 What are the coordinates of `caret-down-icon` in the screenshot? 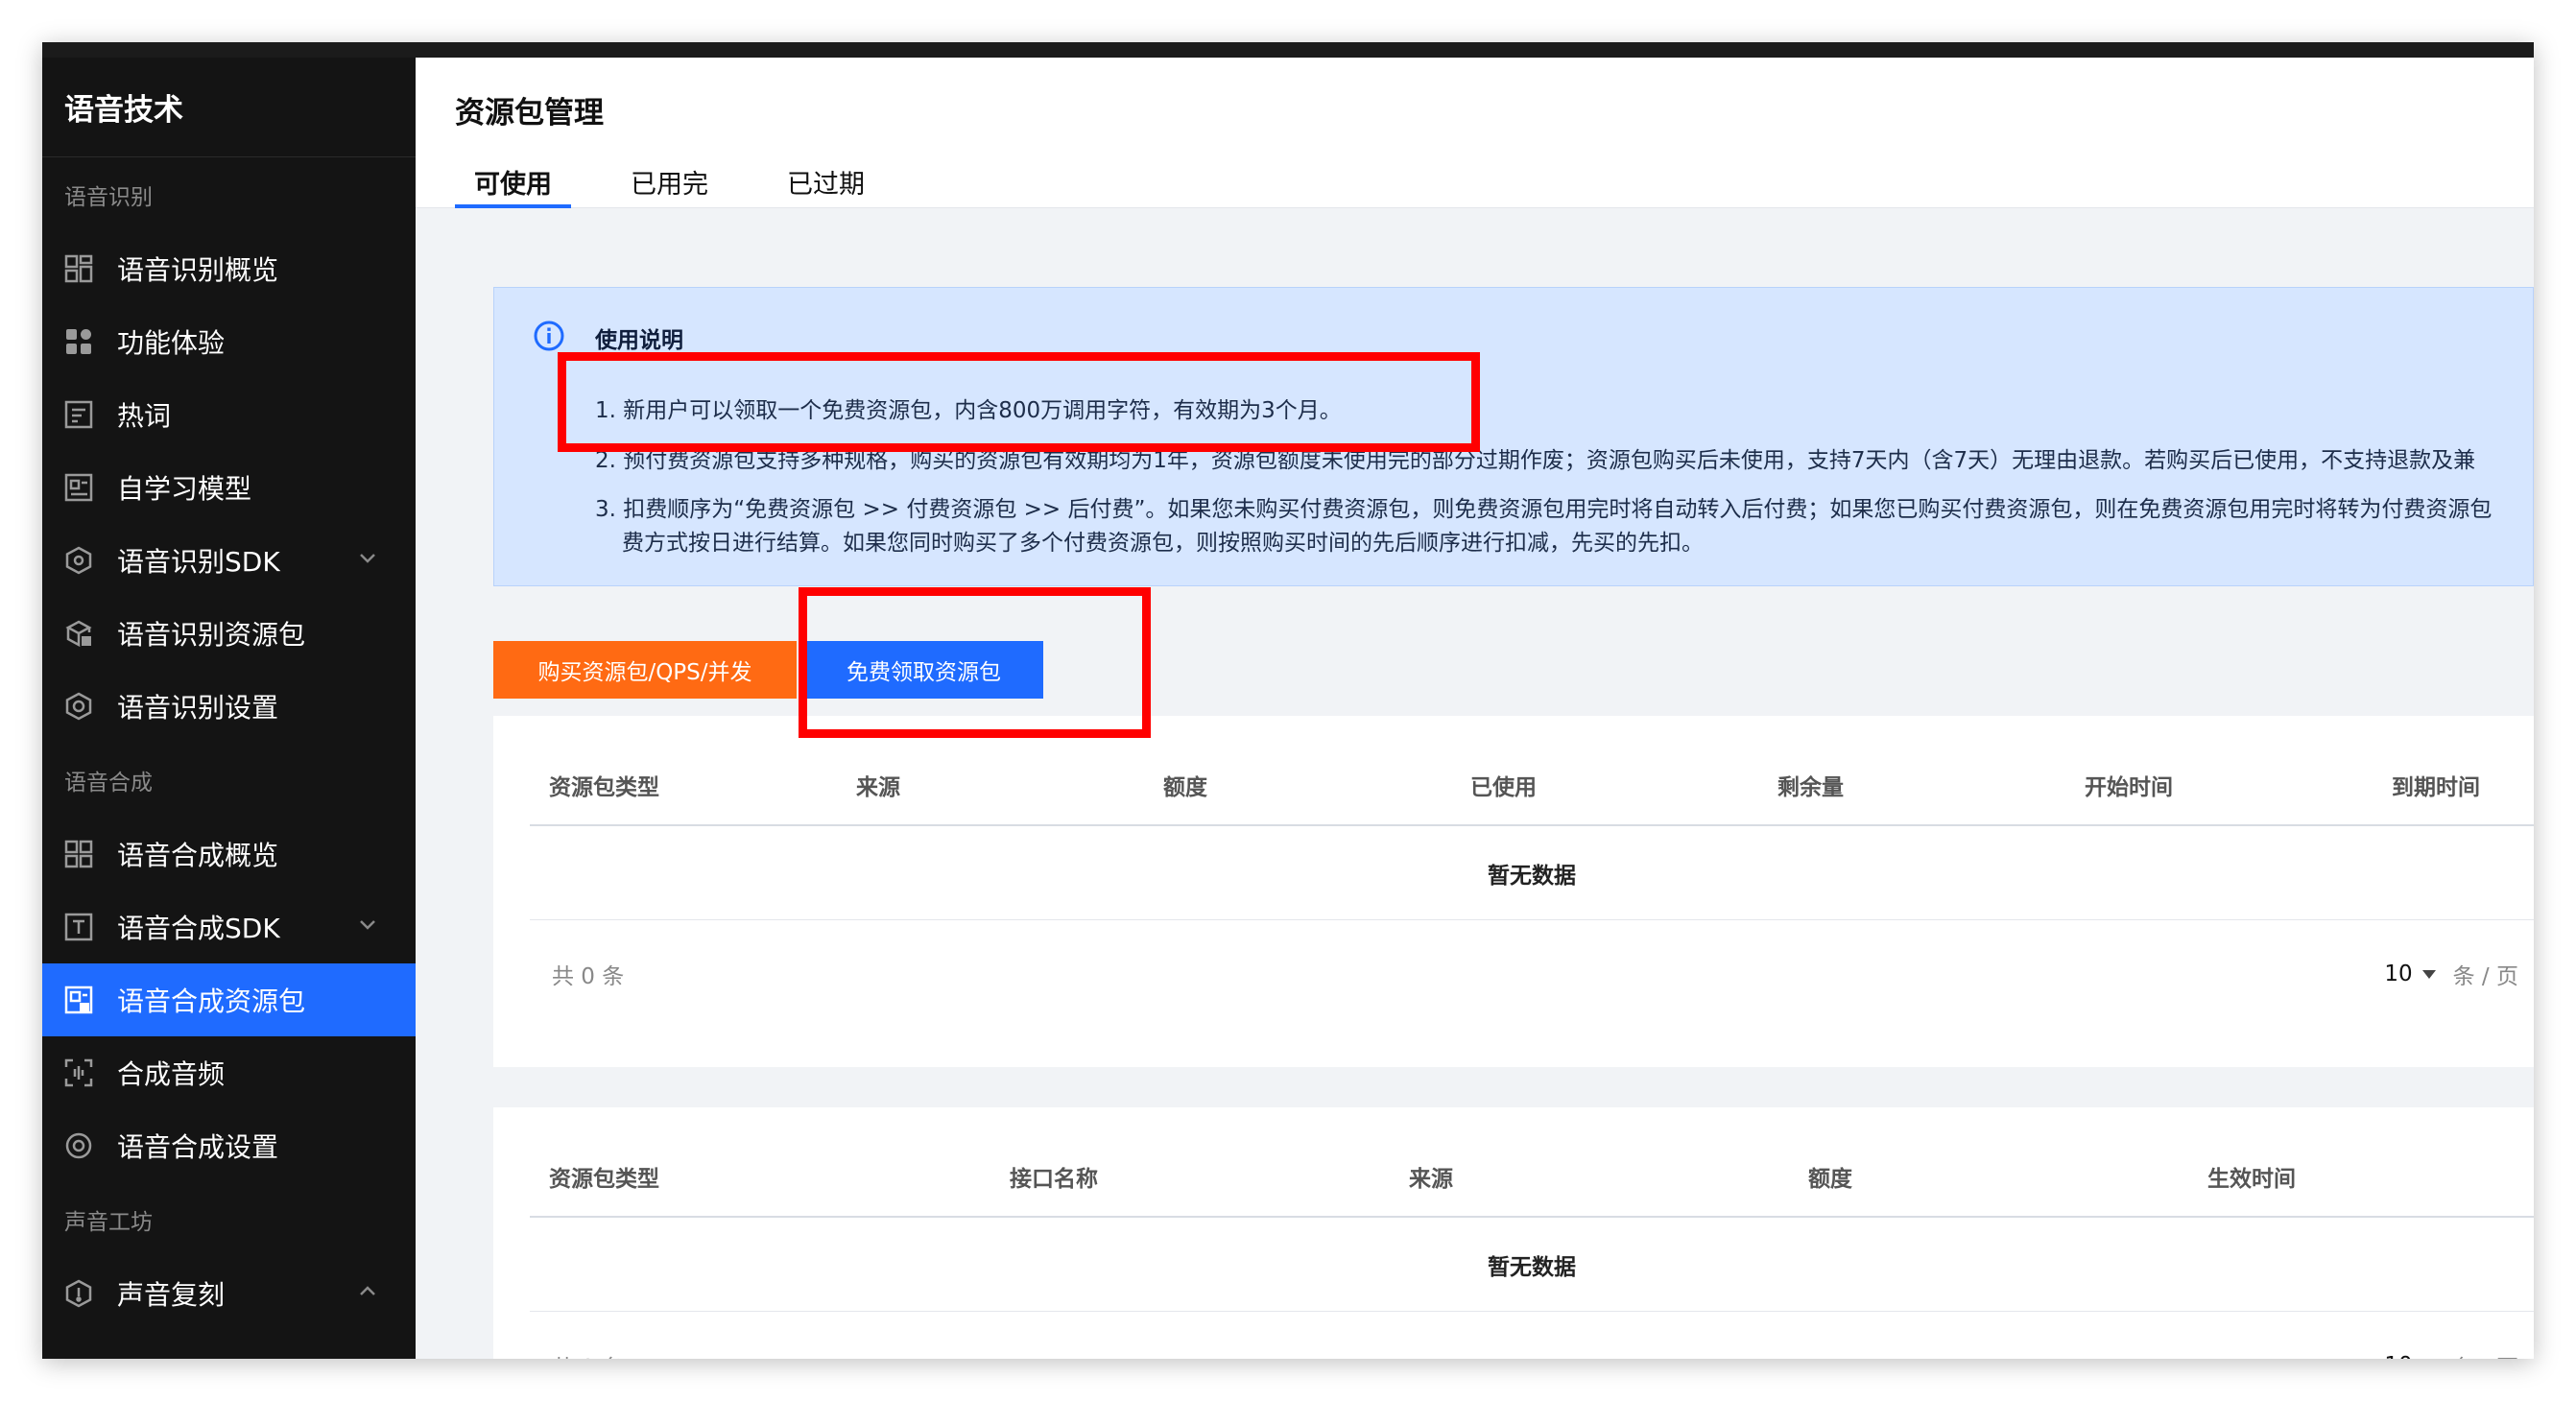 It's located at (2428, 974).